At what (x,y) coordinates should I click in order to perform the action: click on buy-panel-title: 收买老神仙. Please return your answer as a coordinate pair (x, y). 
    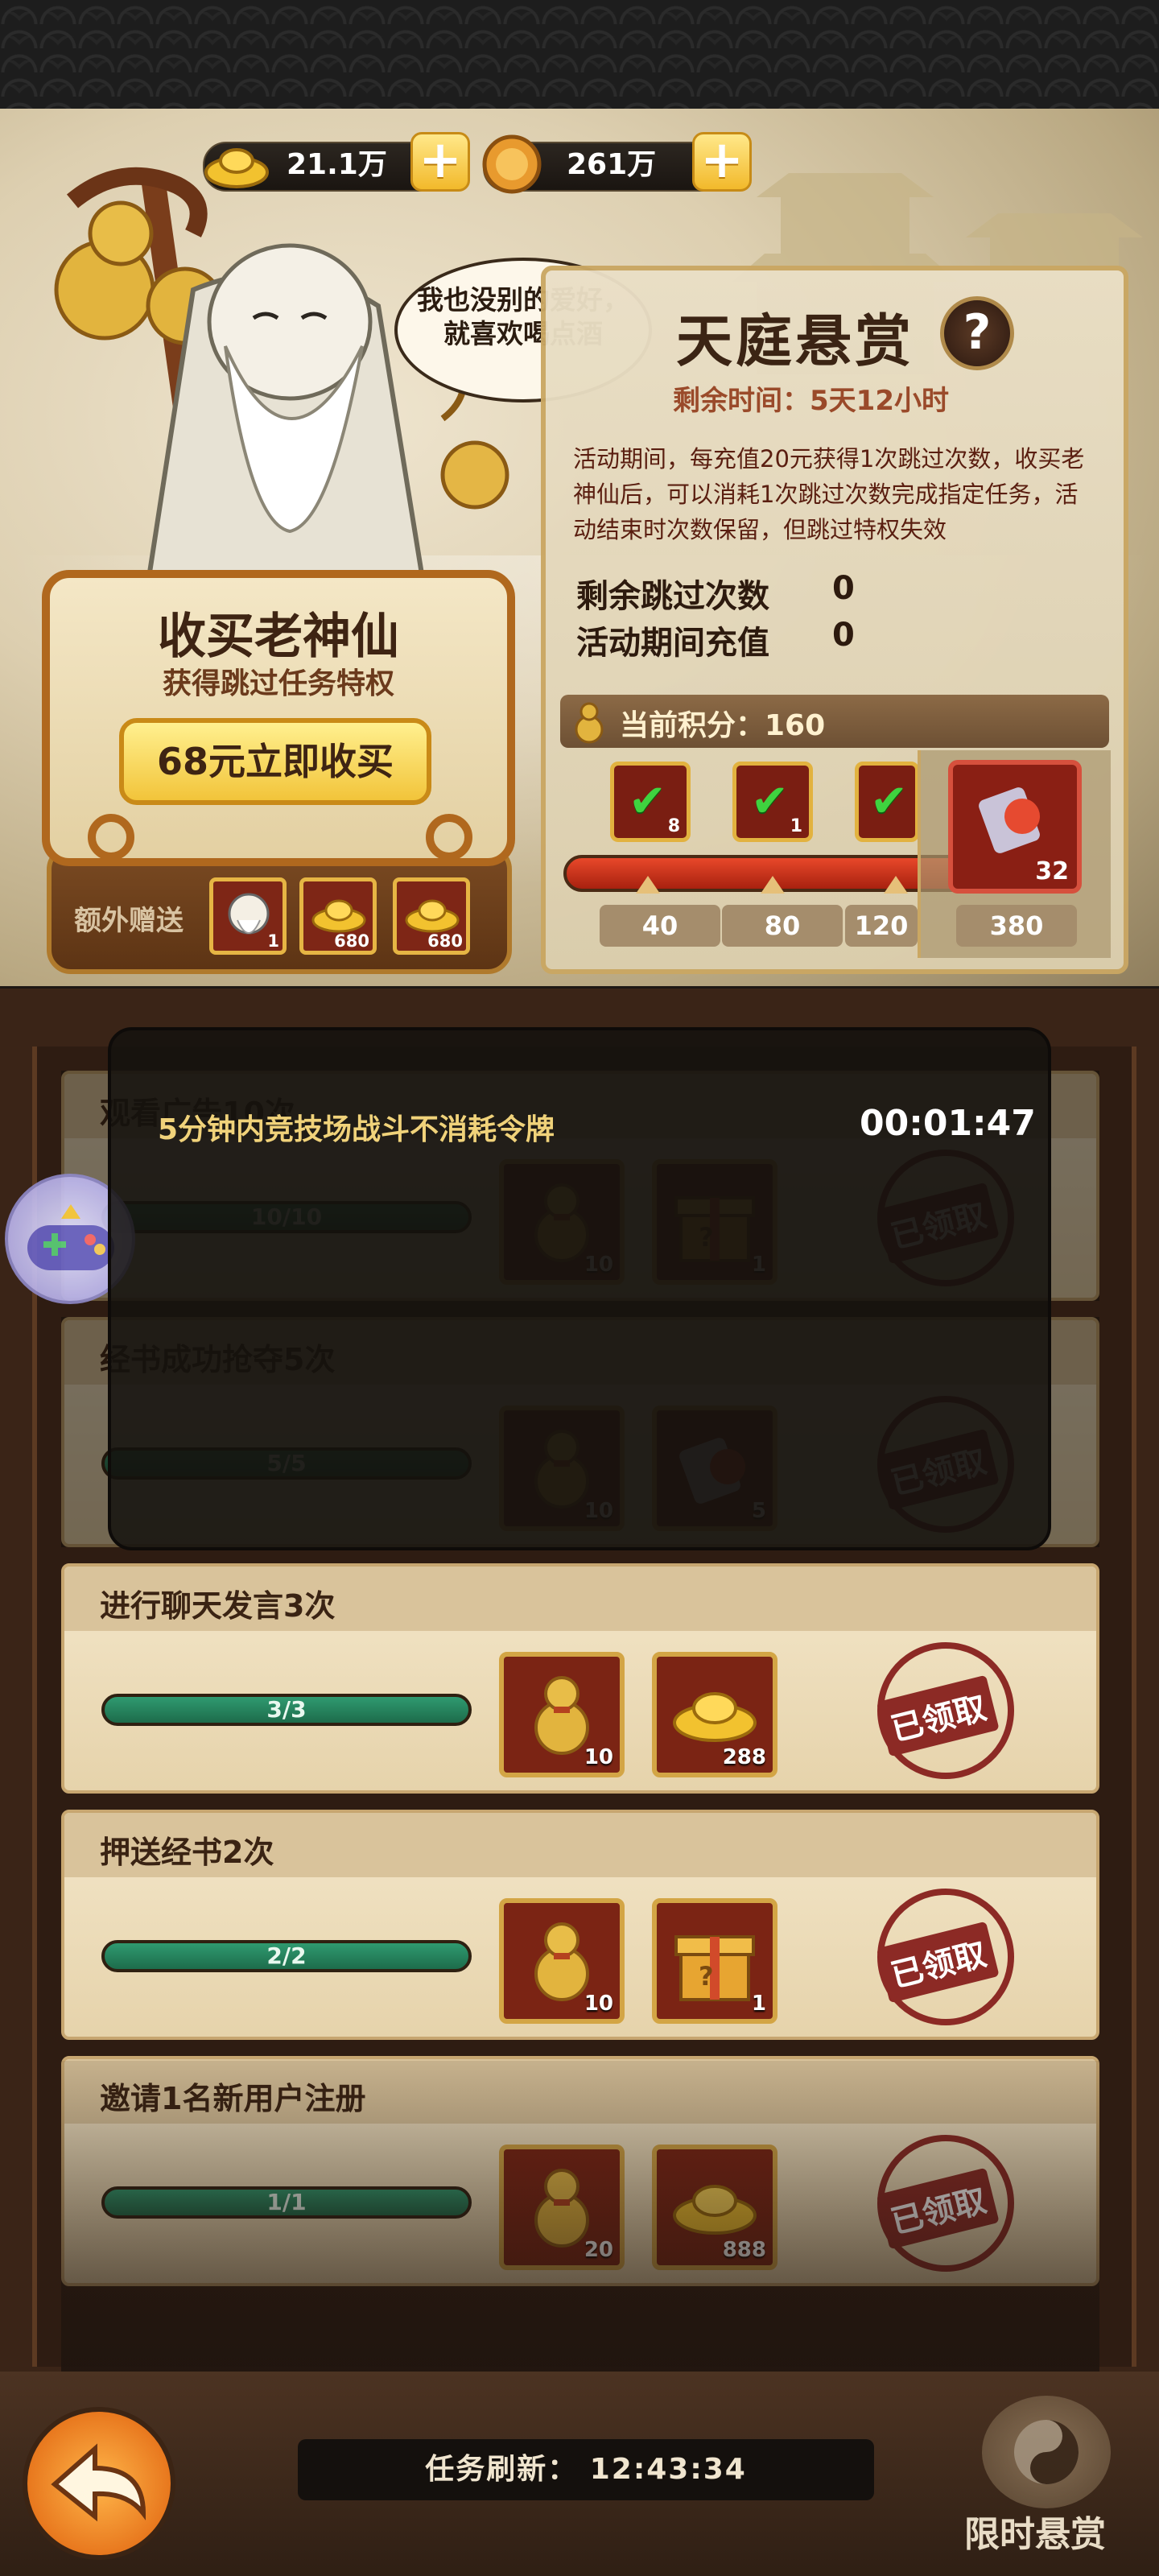
    Looking at the image, I should click on (278, 637).